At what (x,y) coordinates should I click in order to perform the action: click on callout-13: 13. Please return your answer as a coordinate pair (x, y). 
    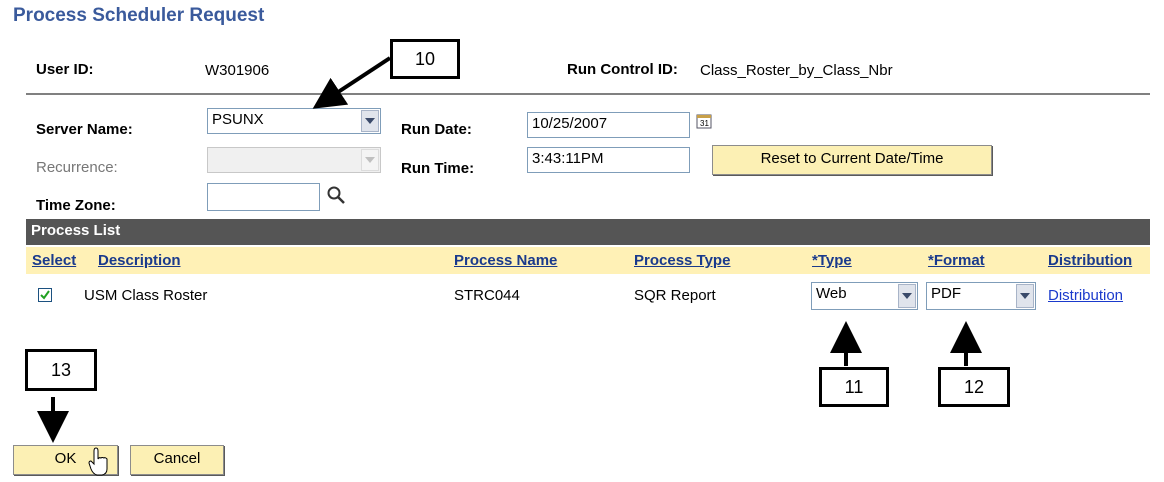
    Looking at the image, I should click on (61, 370).